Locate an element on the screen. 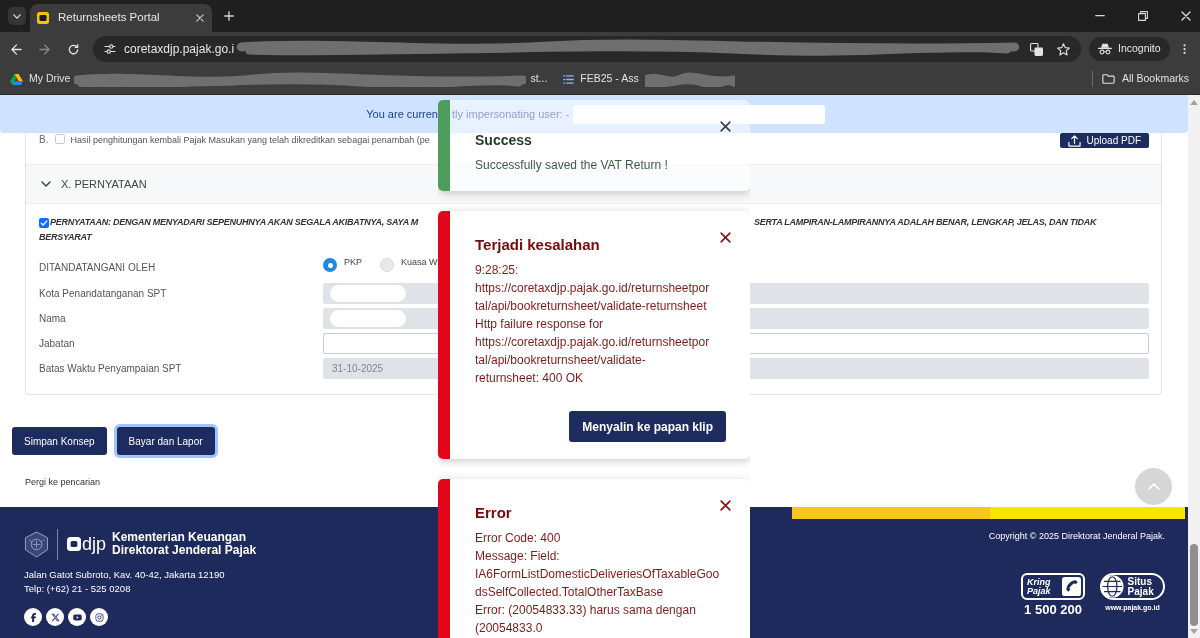  instagram-icon is located at coordinates (99, 617).